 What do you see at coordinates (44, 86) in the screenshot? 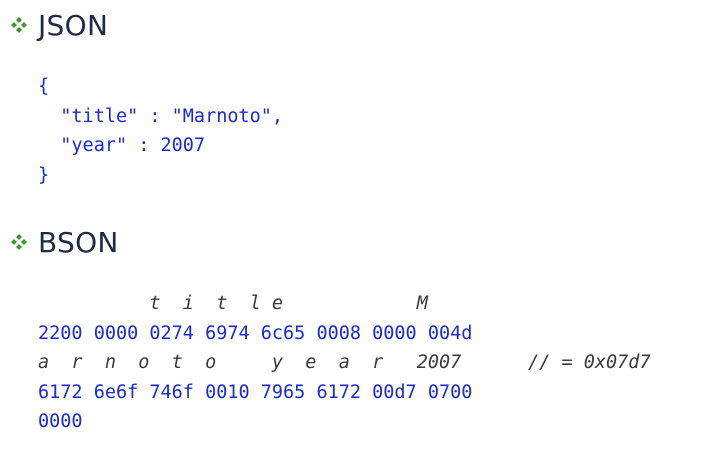
I see `code-line: {` at bounding box center [44, 86].